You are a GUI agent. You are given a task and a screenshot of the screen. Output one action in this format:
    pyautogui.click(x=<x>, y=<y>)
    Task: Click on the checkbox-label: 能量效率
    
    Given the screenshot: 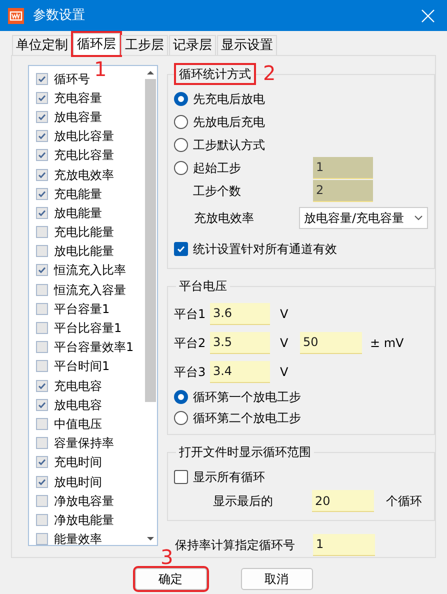 What is the action you would take?
    pyautogui.click(x=78, y=539)
    